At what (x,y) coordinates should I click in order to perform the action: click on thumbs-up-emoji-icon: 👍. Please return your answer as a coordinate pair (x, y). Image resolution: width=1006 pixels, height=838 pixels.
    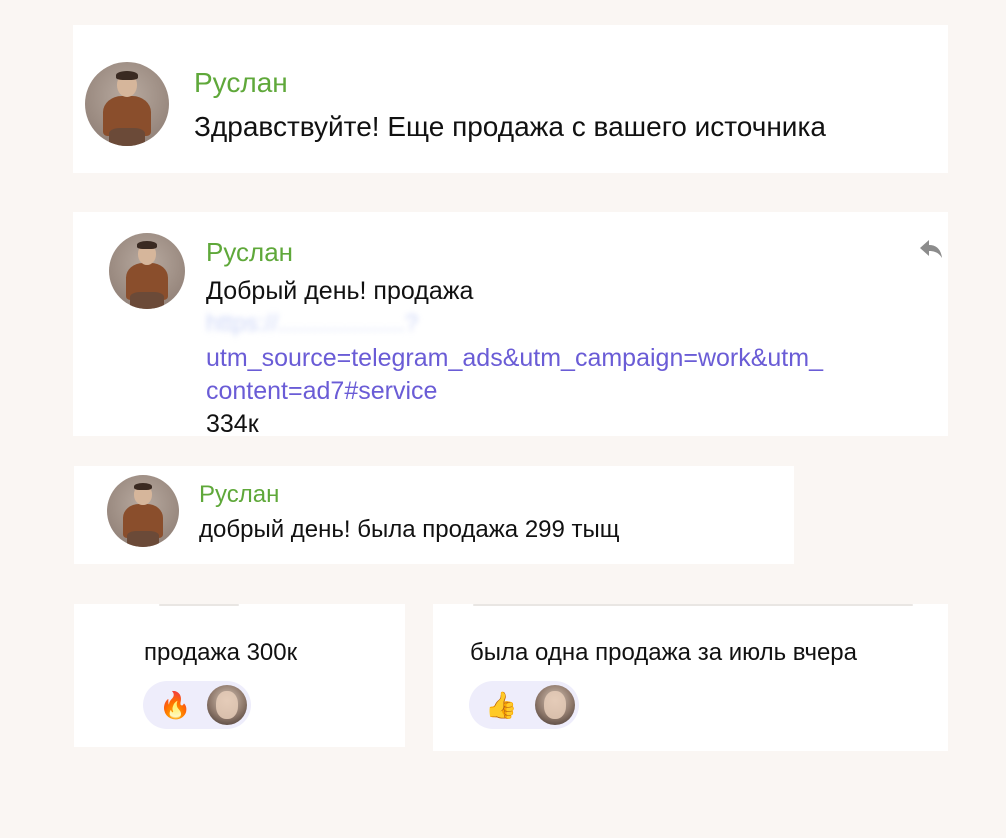
    Looking at the image, I should click on (501, 706).